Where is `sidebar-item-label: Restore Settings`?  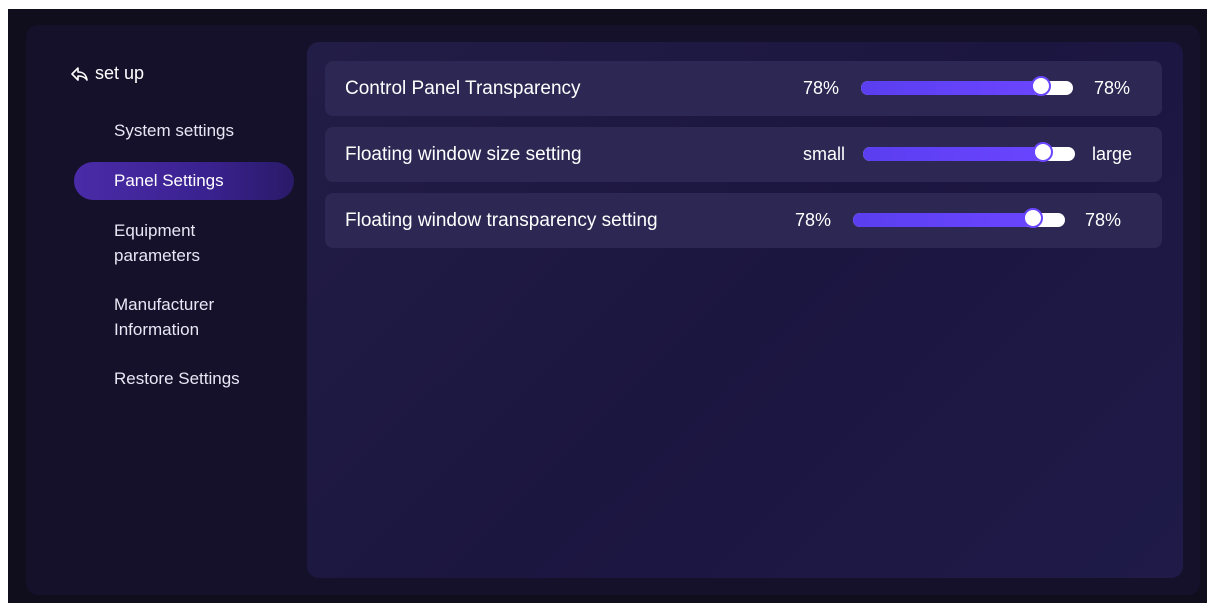 sidebar-item-label: Restore Settings is located at coordinates (177, 378).